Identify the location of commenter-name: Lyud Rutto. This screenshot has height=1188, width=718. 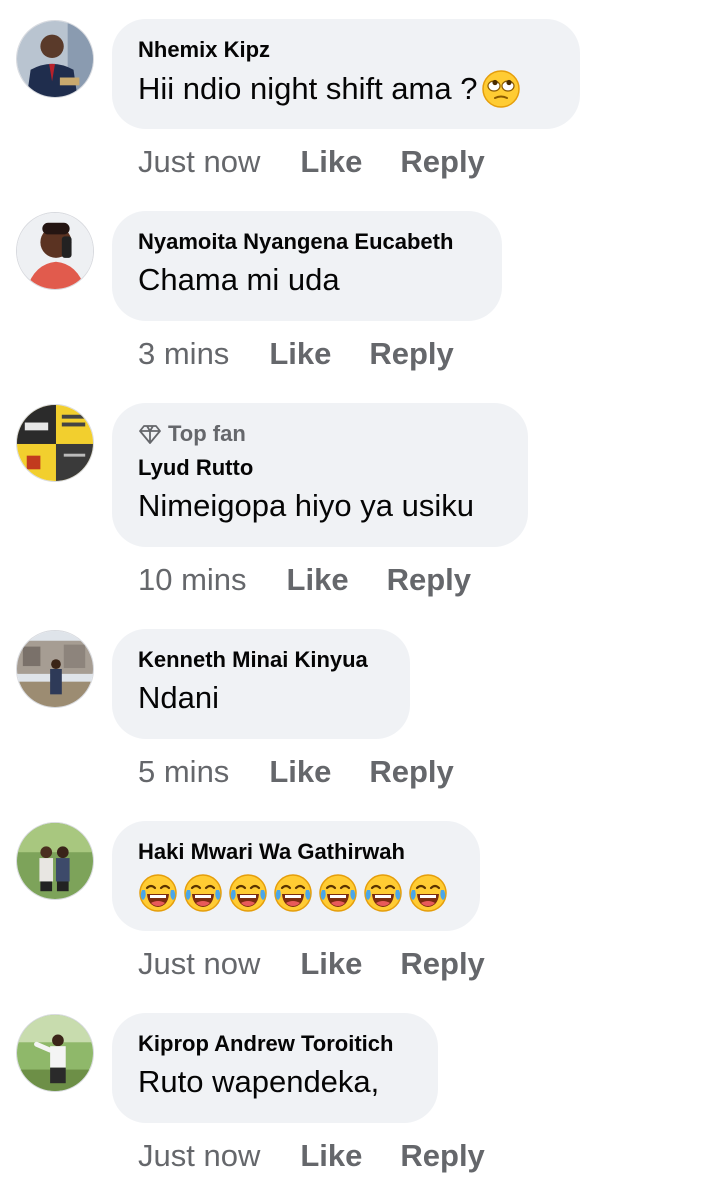
(320, 468).